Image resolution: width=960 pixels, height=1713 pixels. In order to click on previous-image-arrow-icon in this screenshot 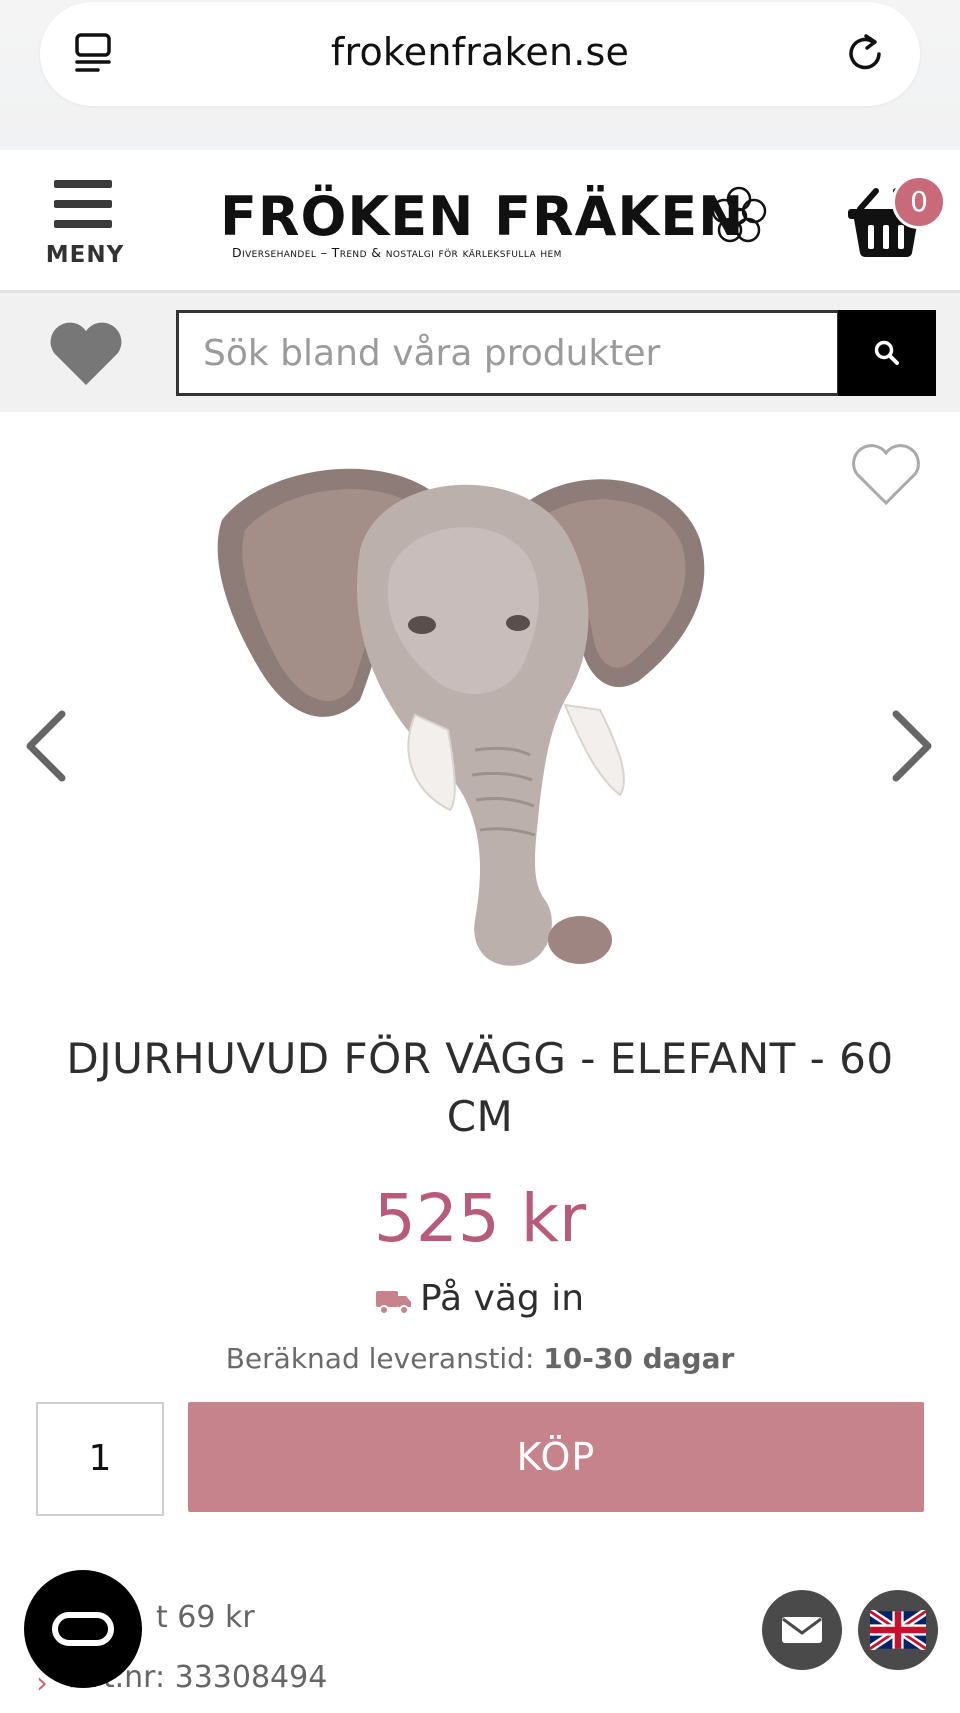, I will do `click(46, 746)`.